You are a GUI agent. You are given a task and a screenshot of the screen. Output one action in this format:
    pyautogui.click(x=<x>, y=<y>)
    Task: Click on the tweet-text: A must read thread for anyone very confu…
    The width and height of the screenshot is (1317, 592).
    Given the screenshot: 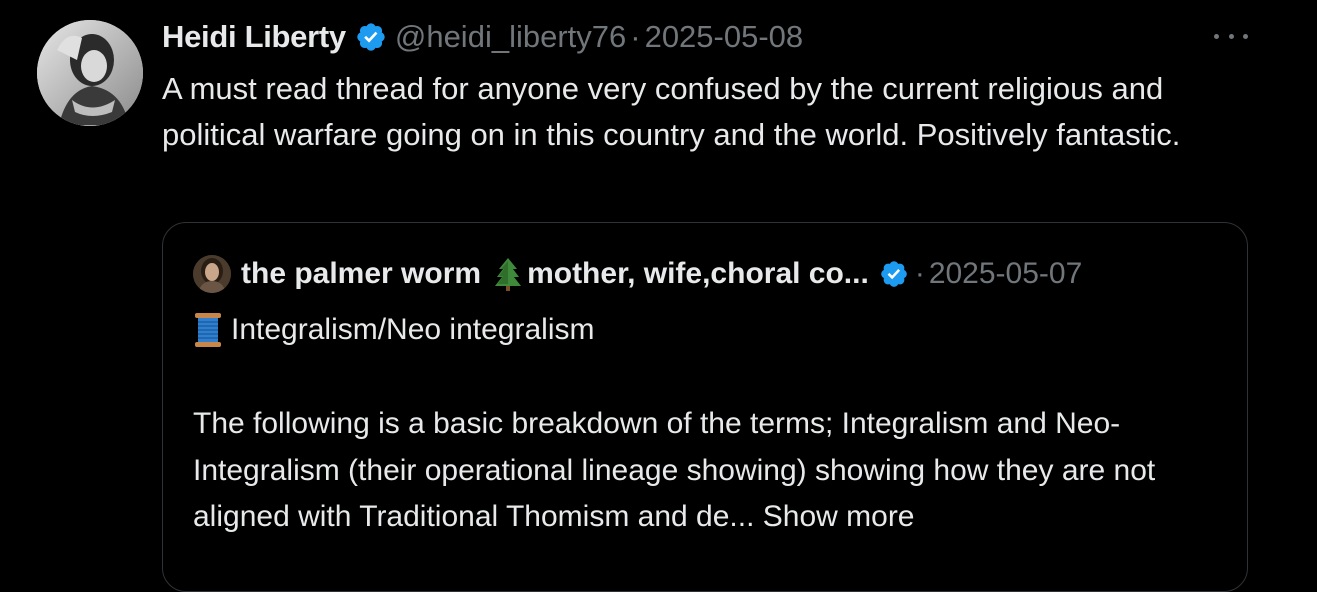 What is the action you would take?
    pyautogui.click(x=671, y=111)
    